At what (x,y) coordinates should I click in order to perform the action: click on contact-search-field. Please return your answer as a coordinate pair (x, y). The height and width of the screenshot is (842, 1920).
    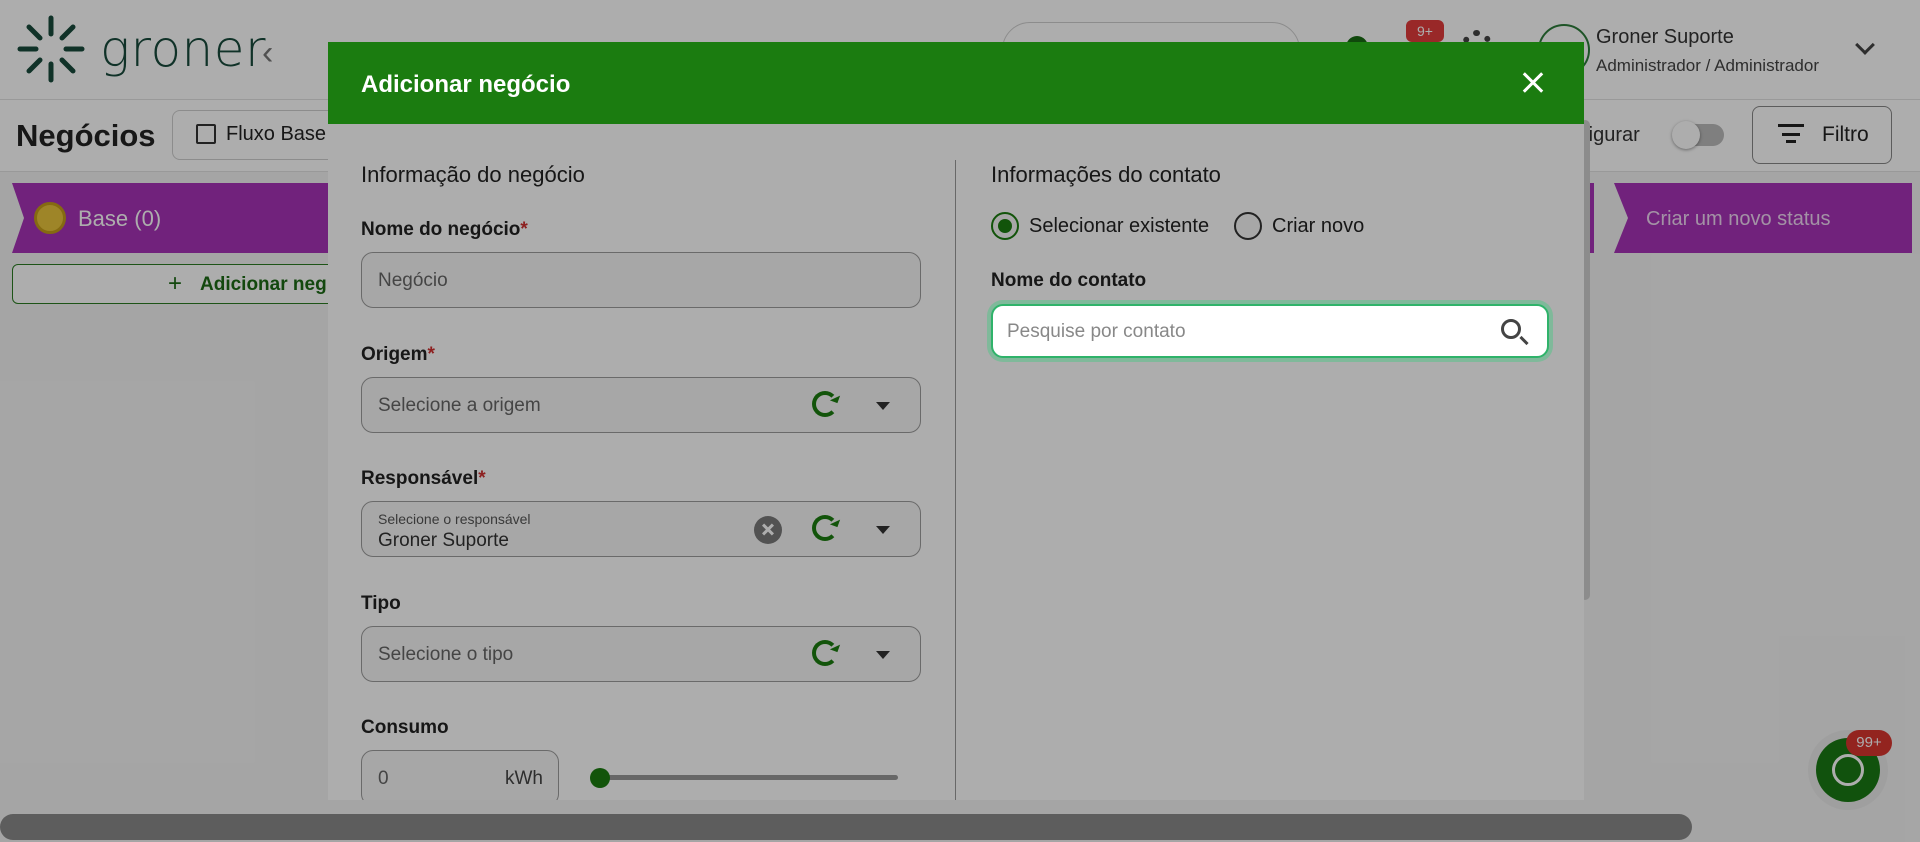
    Looking at the image, I should click on (1270, 331).